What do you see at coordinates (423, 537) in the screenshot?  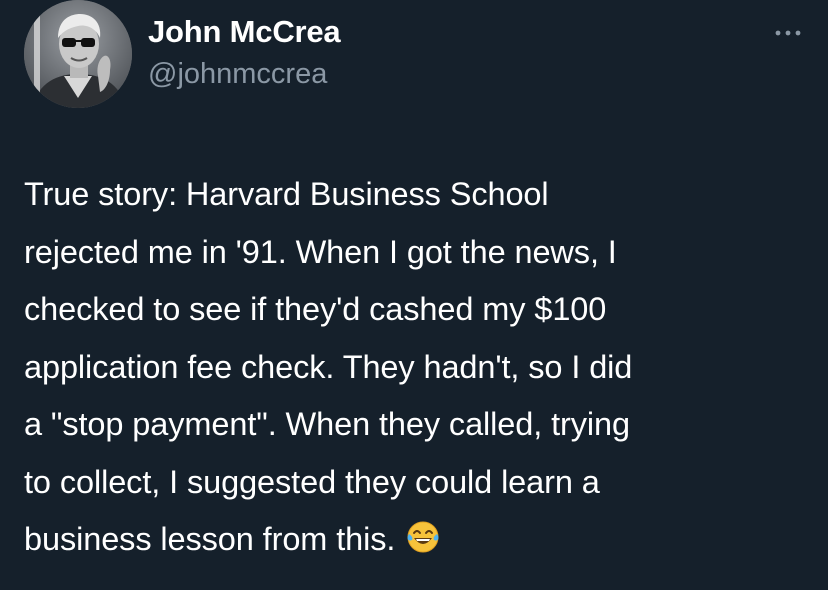 I see `tears-of-joy-emoji-icon` at bounding box center [423, 537].